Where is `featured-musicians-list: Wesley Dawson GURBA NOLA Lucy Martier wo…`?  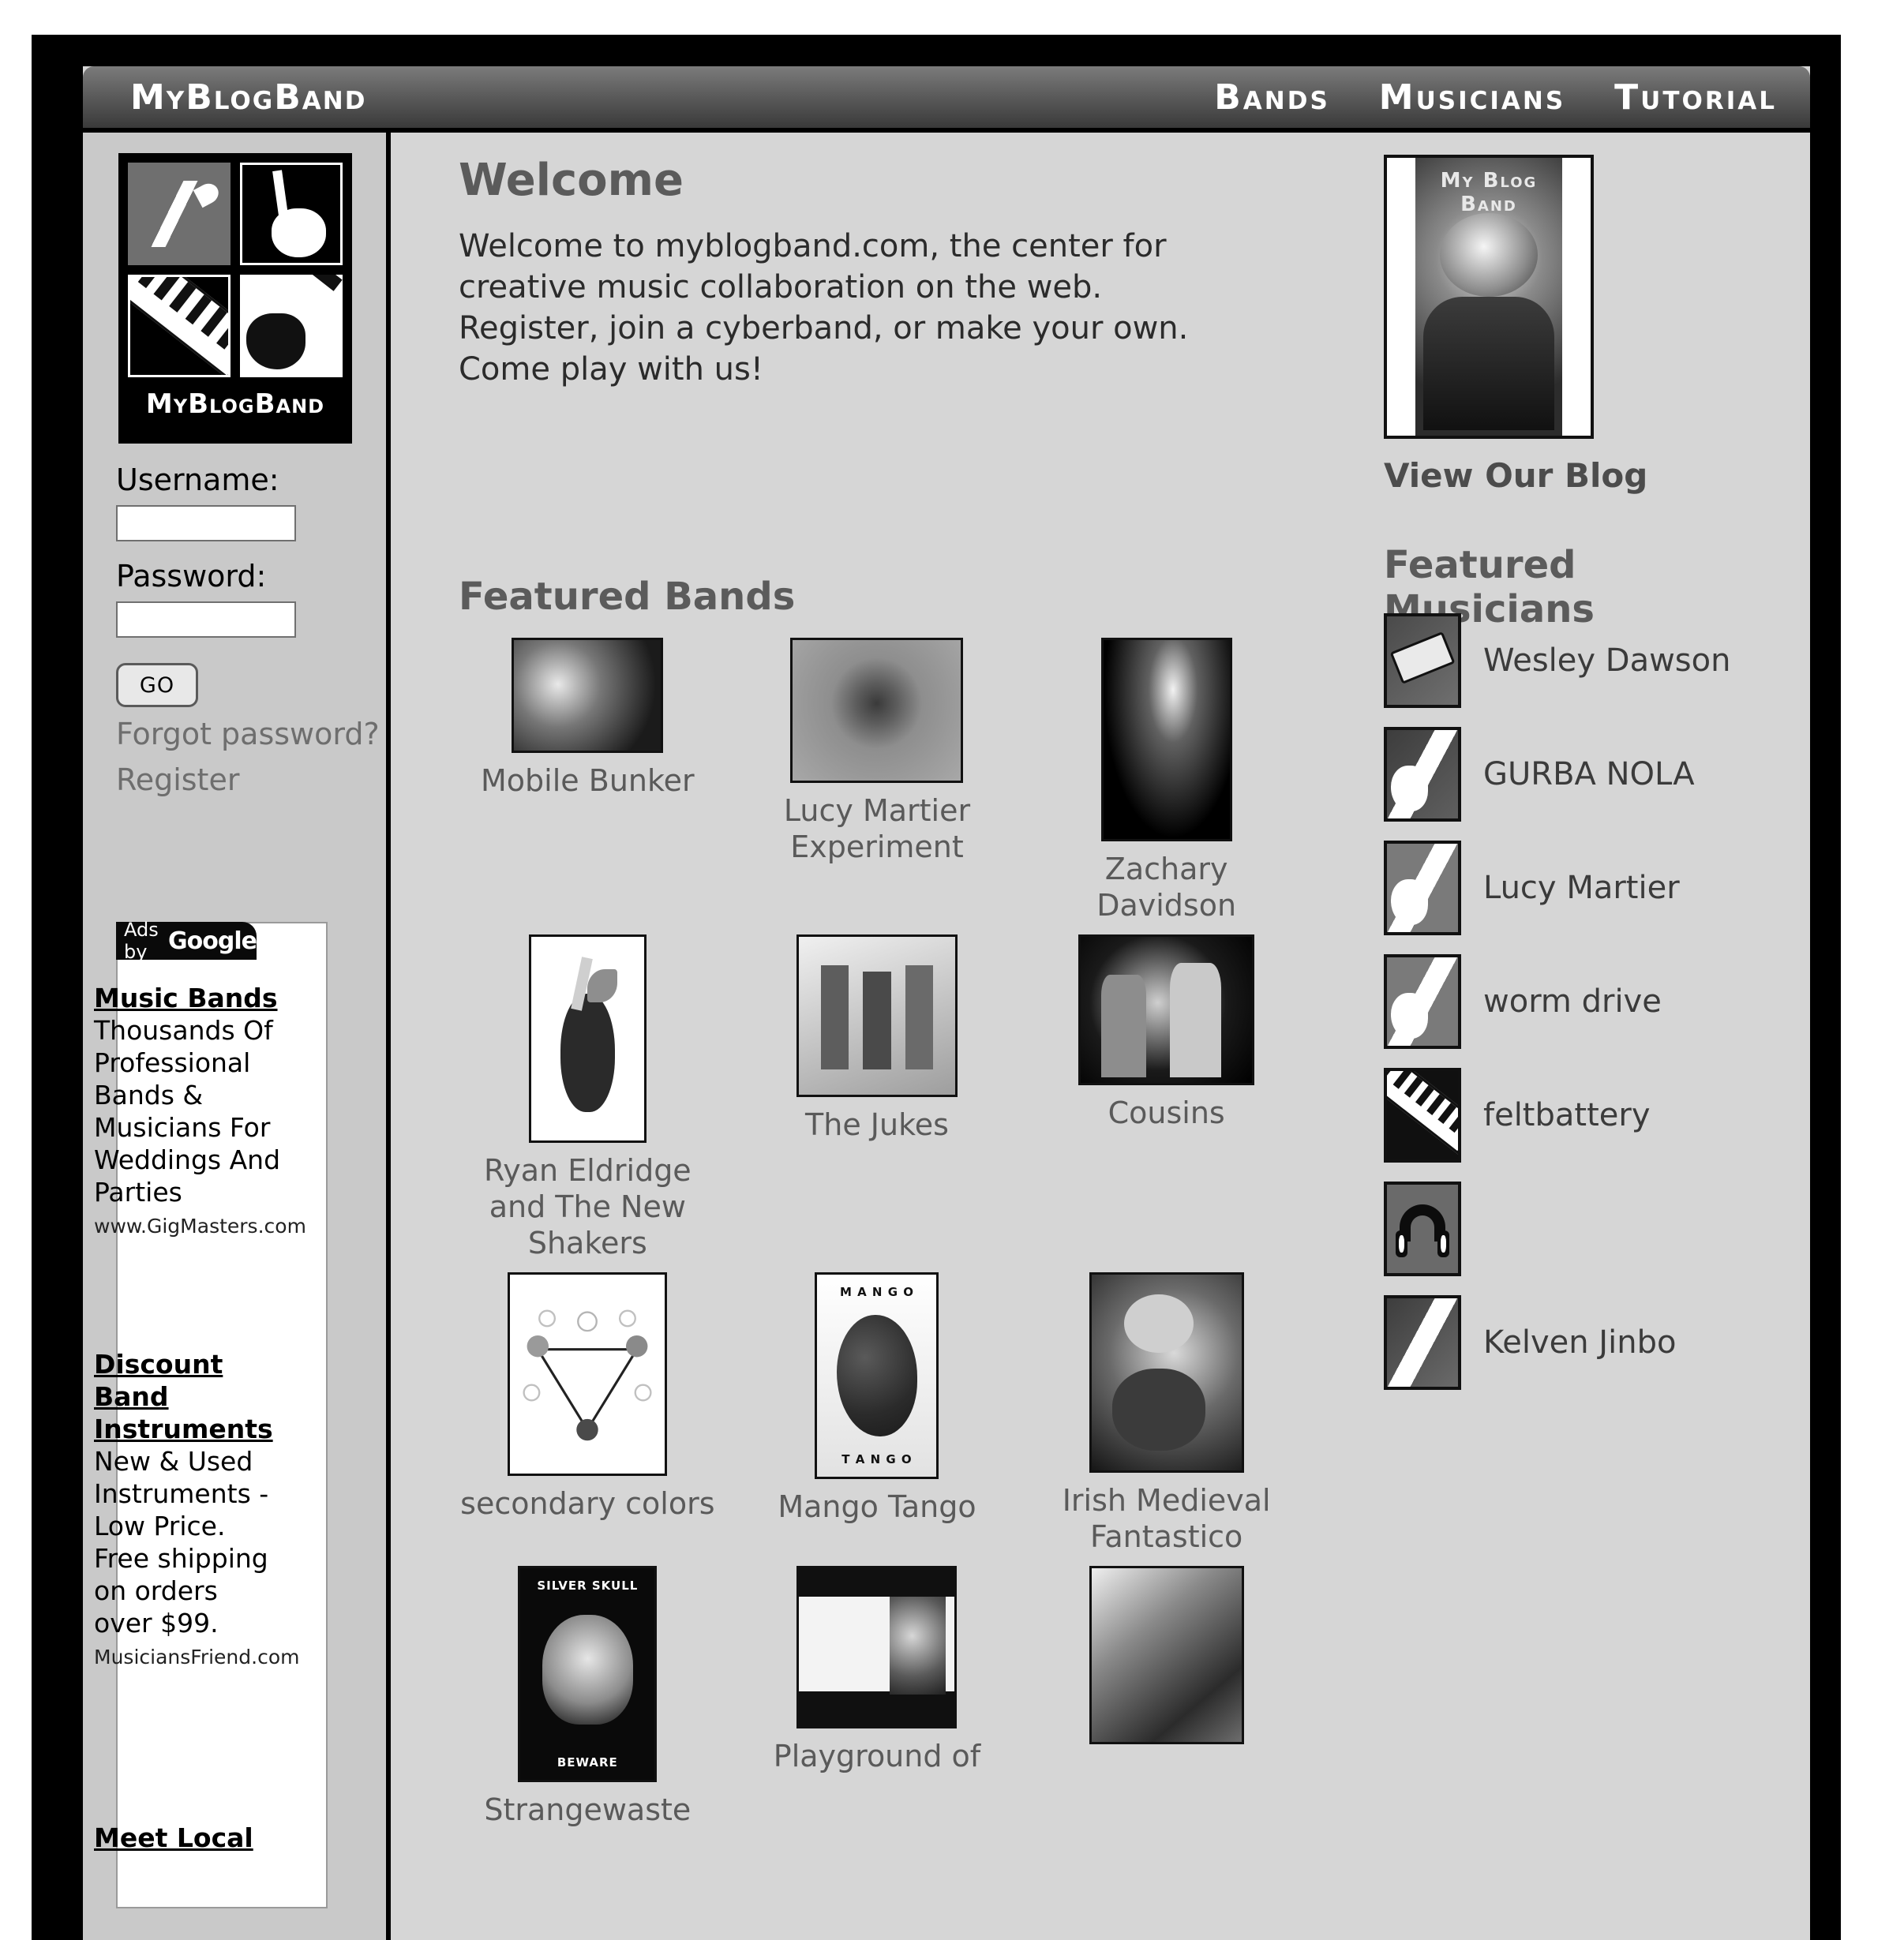 featured-musicians-list: Wesley Dawson GURBA NOLA Lucy Martier wo… is located at coordinates (1581, 1004).